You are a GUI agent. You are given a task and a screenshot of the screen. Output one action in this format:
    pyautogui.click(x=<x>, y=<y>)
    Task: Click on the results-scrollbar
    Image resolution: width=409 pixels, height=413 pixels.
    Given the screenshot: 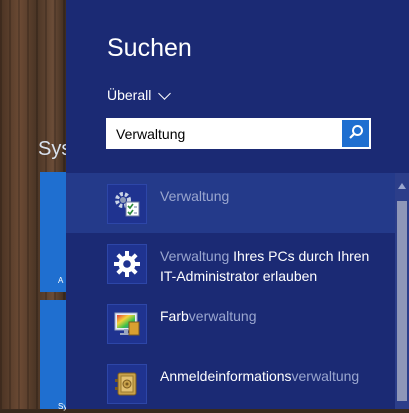 What is the action you would take?
    pyautogui.click(x=402, y=291)
    